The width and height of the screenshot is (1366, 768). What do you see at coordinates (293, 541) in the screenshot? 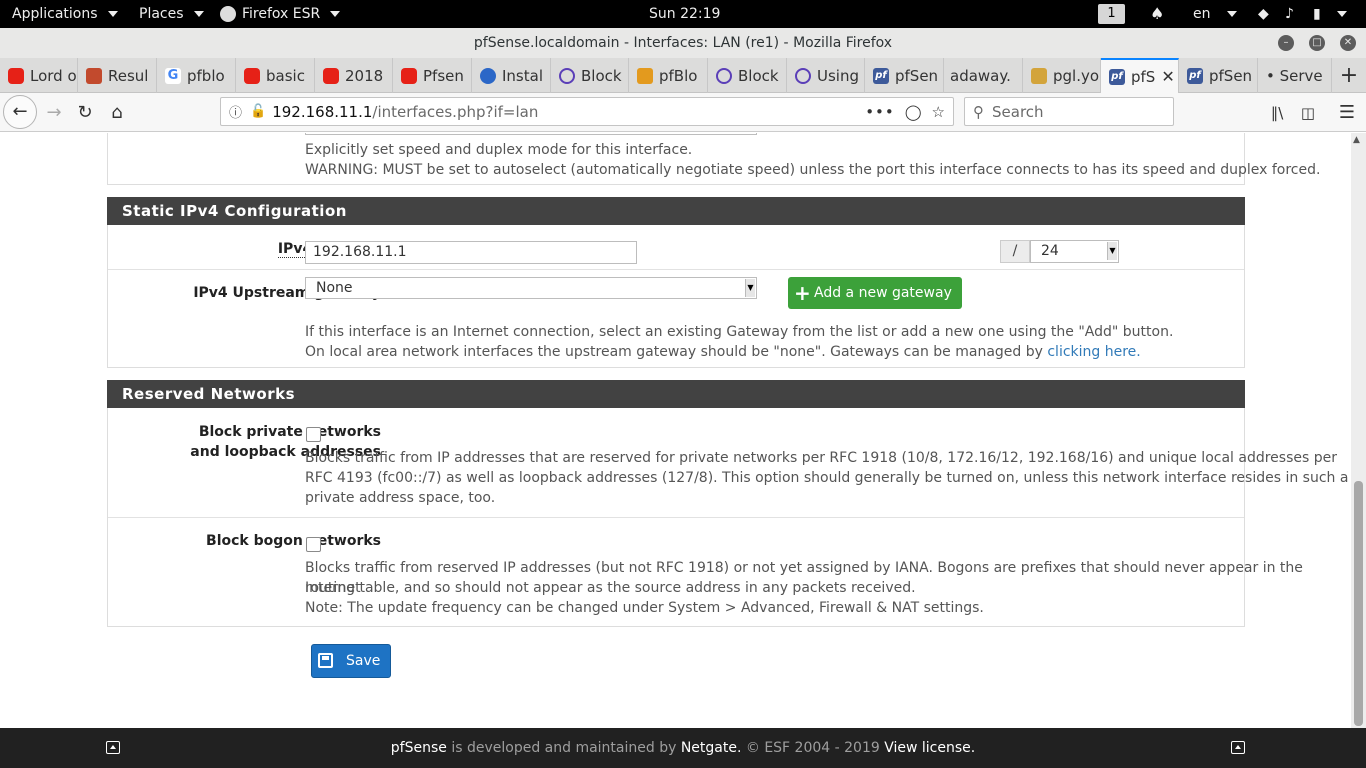
I see `block-bogon-label: Block bogon networks` at bounding box center [293, 541].